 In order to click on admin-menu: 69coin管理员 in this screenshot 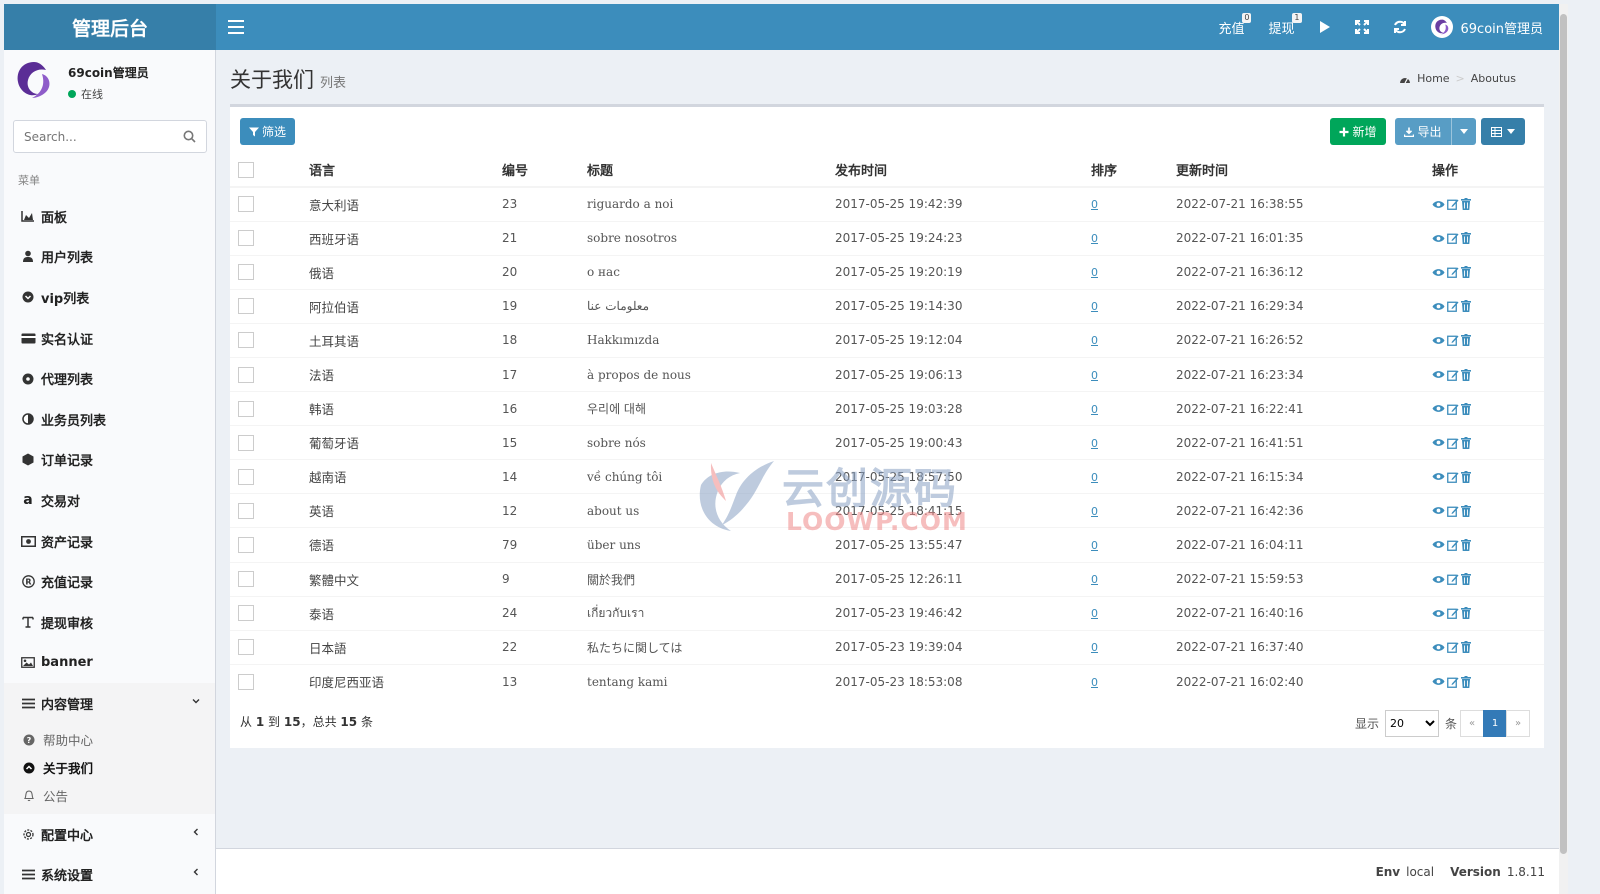, I will do `click(1489, 27)`.